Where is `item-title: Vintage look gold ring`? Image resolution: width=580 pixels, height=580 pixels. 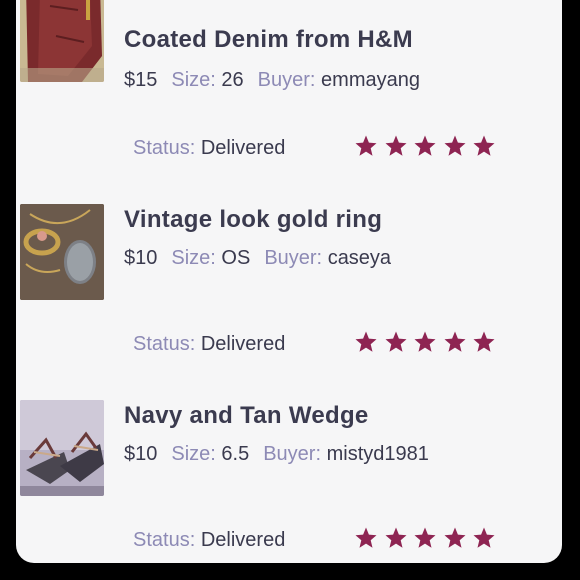
item-title: Vintage look gold ring is located at coordinates (253, 220).